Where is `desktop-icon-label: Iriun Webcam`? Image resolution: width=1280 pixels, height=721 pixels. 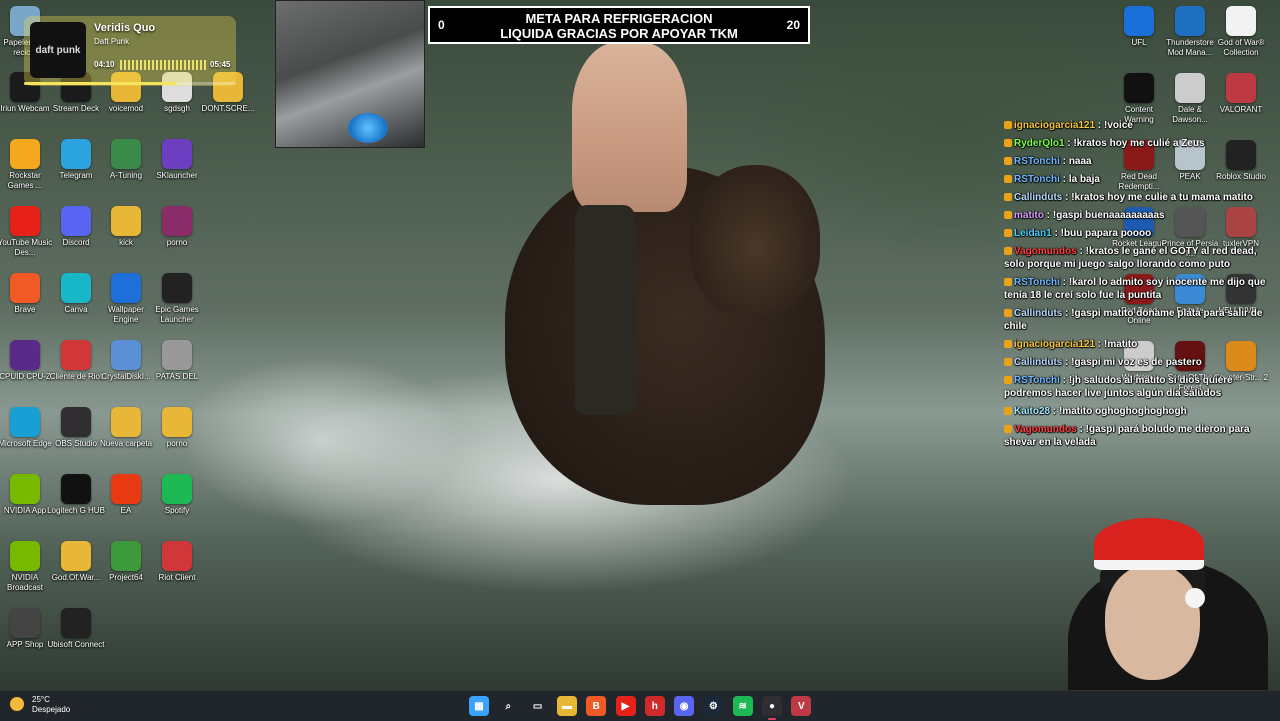 desktop-icon-label: Iriun Webcam is located at coordinates (25, 108).